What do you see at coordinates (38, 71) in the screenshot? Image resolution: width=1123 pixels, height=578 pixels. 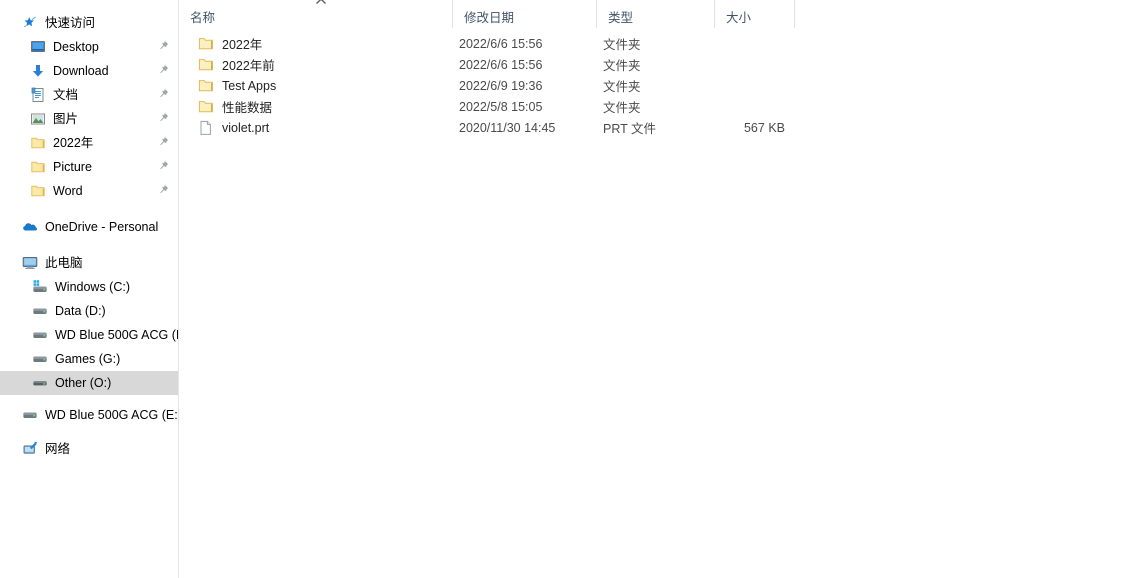 I see `download-icon` at bounding box center [38, 71].